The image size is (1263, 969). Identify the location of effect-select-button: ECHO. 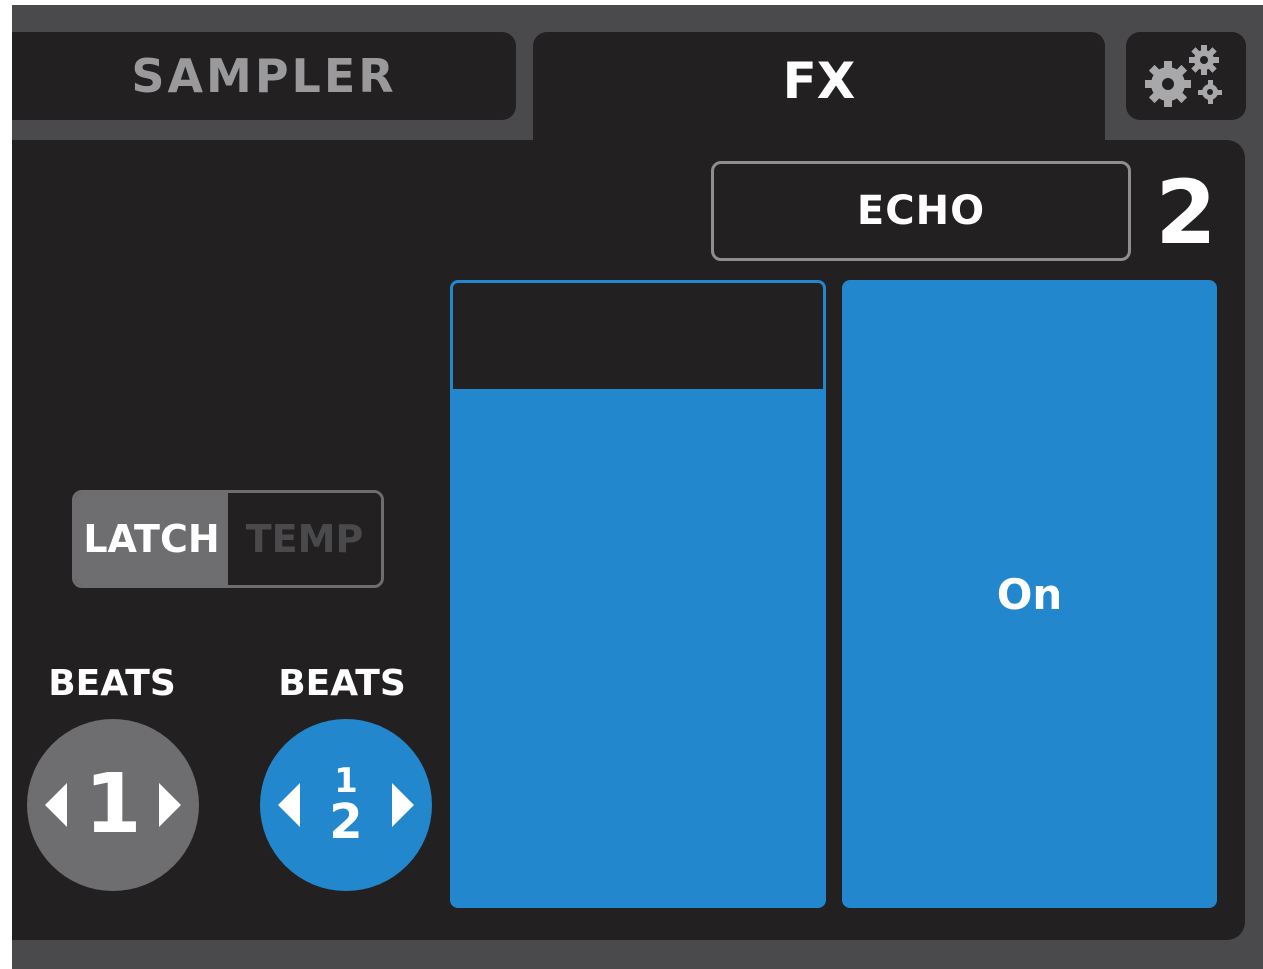
(921, 211).